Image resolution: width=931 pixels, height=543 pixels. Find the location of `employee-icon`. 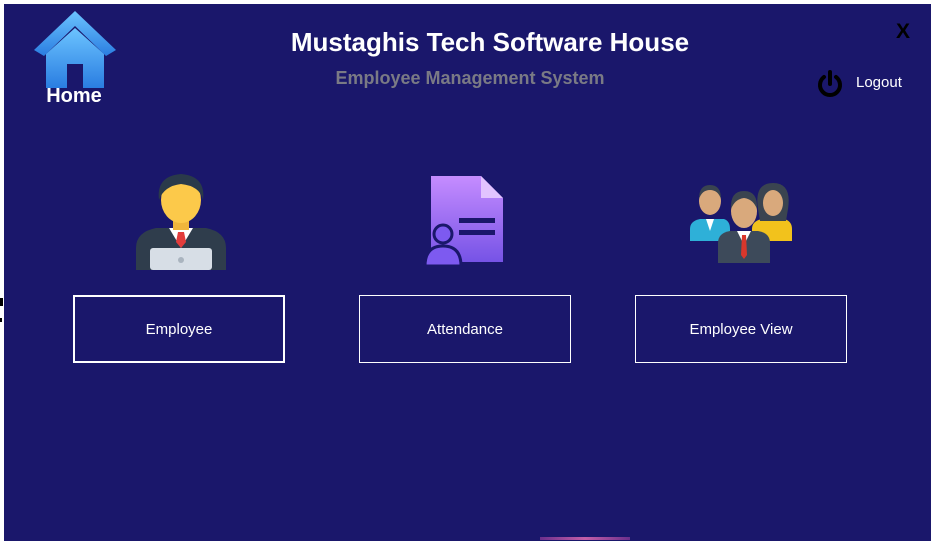

employee-icon is located at coordinates (181, 222).